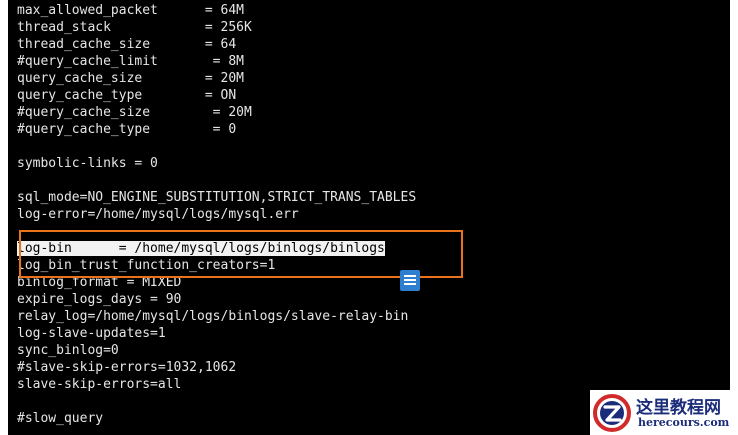 The width and height of the screenshot is (738, 435). What do you see at coordinates (146, 265) in the screenshot?
I see `config-line: log_bin_trust_function_creators=1` at bounding box center [146, 265].